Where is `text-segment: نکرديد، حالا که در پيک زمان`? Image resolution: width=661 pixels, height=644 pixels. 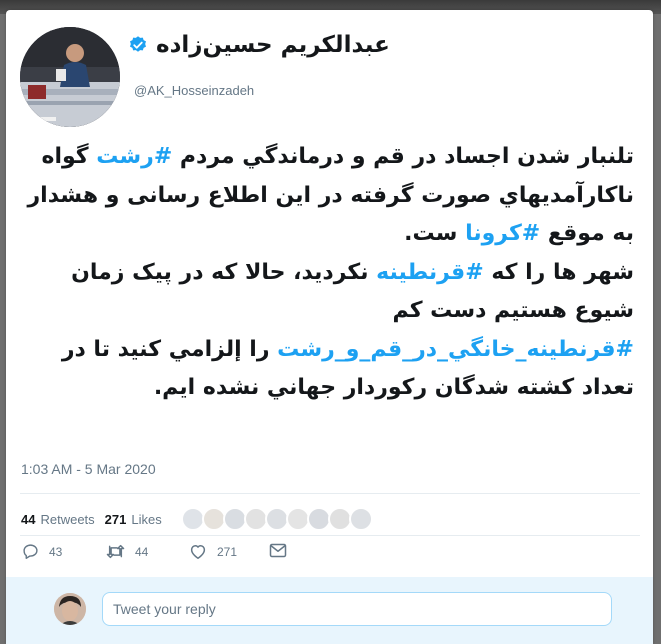
text-segment: نکرديد، حالا که در پيک زمان is located at coordinates (224, 272).